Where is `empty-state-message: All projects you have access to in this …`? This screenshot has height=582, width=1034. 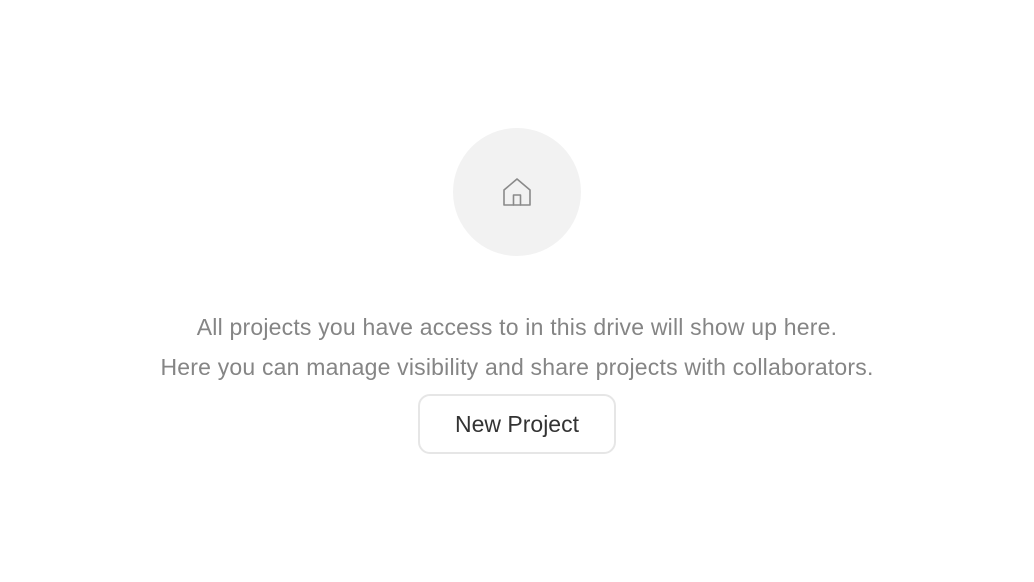 empty-state-message: All projects you have access to in this … is located at coordinates (517, 347).